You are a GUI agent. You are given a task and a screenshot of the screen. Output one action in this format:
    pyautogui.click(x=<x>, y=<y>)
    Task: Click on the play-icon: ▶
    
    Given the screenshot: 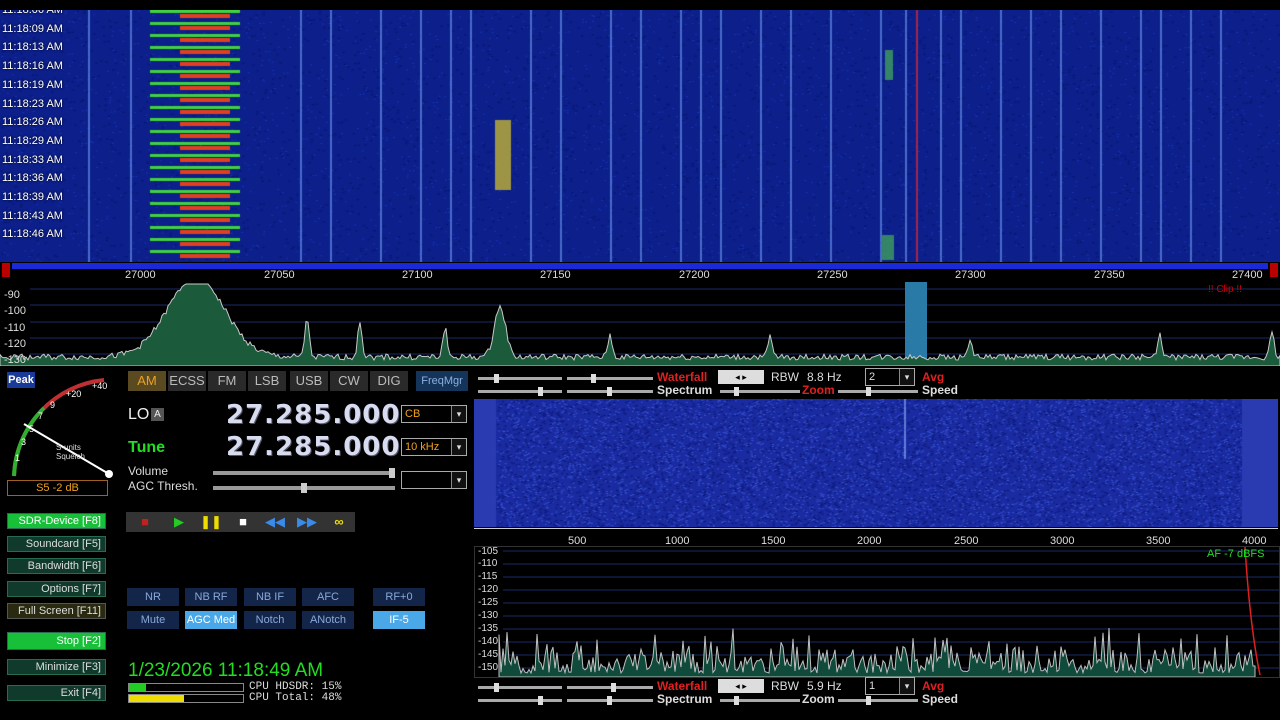 What is the action you would take?
    pyautogui.click(x=179, y=522)
    